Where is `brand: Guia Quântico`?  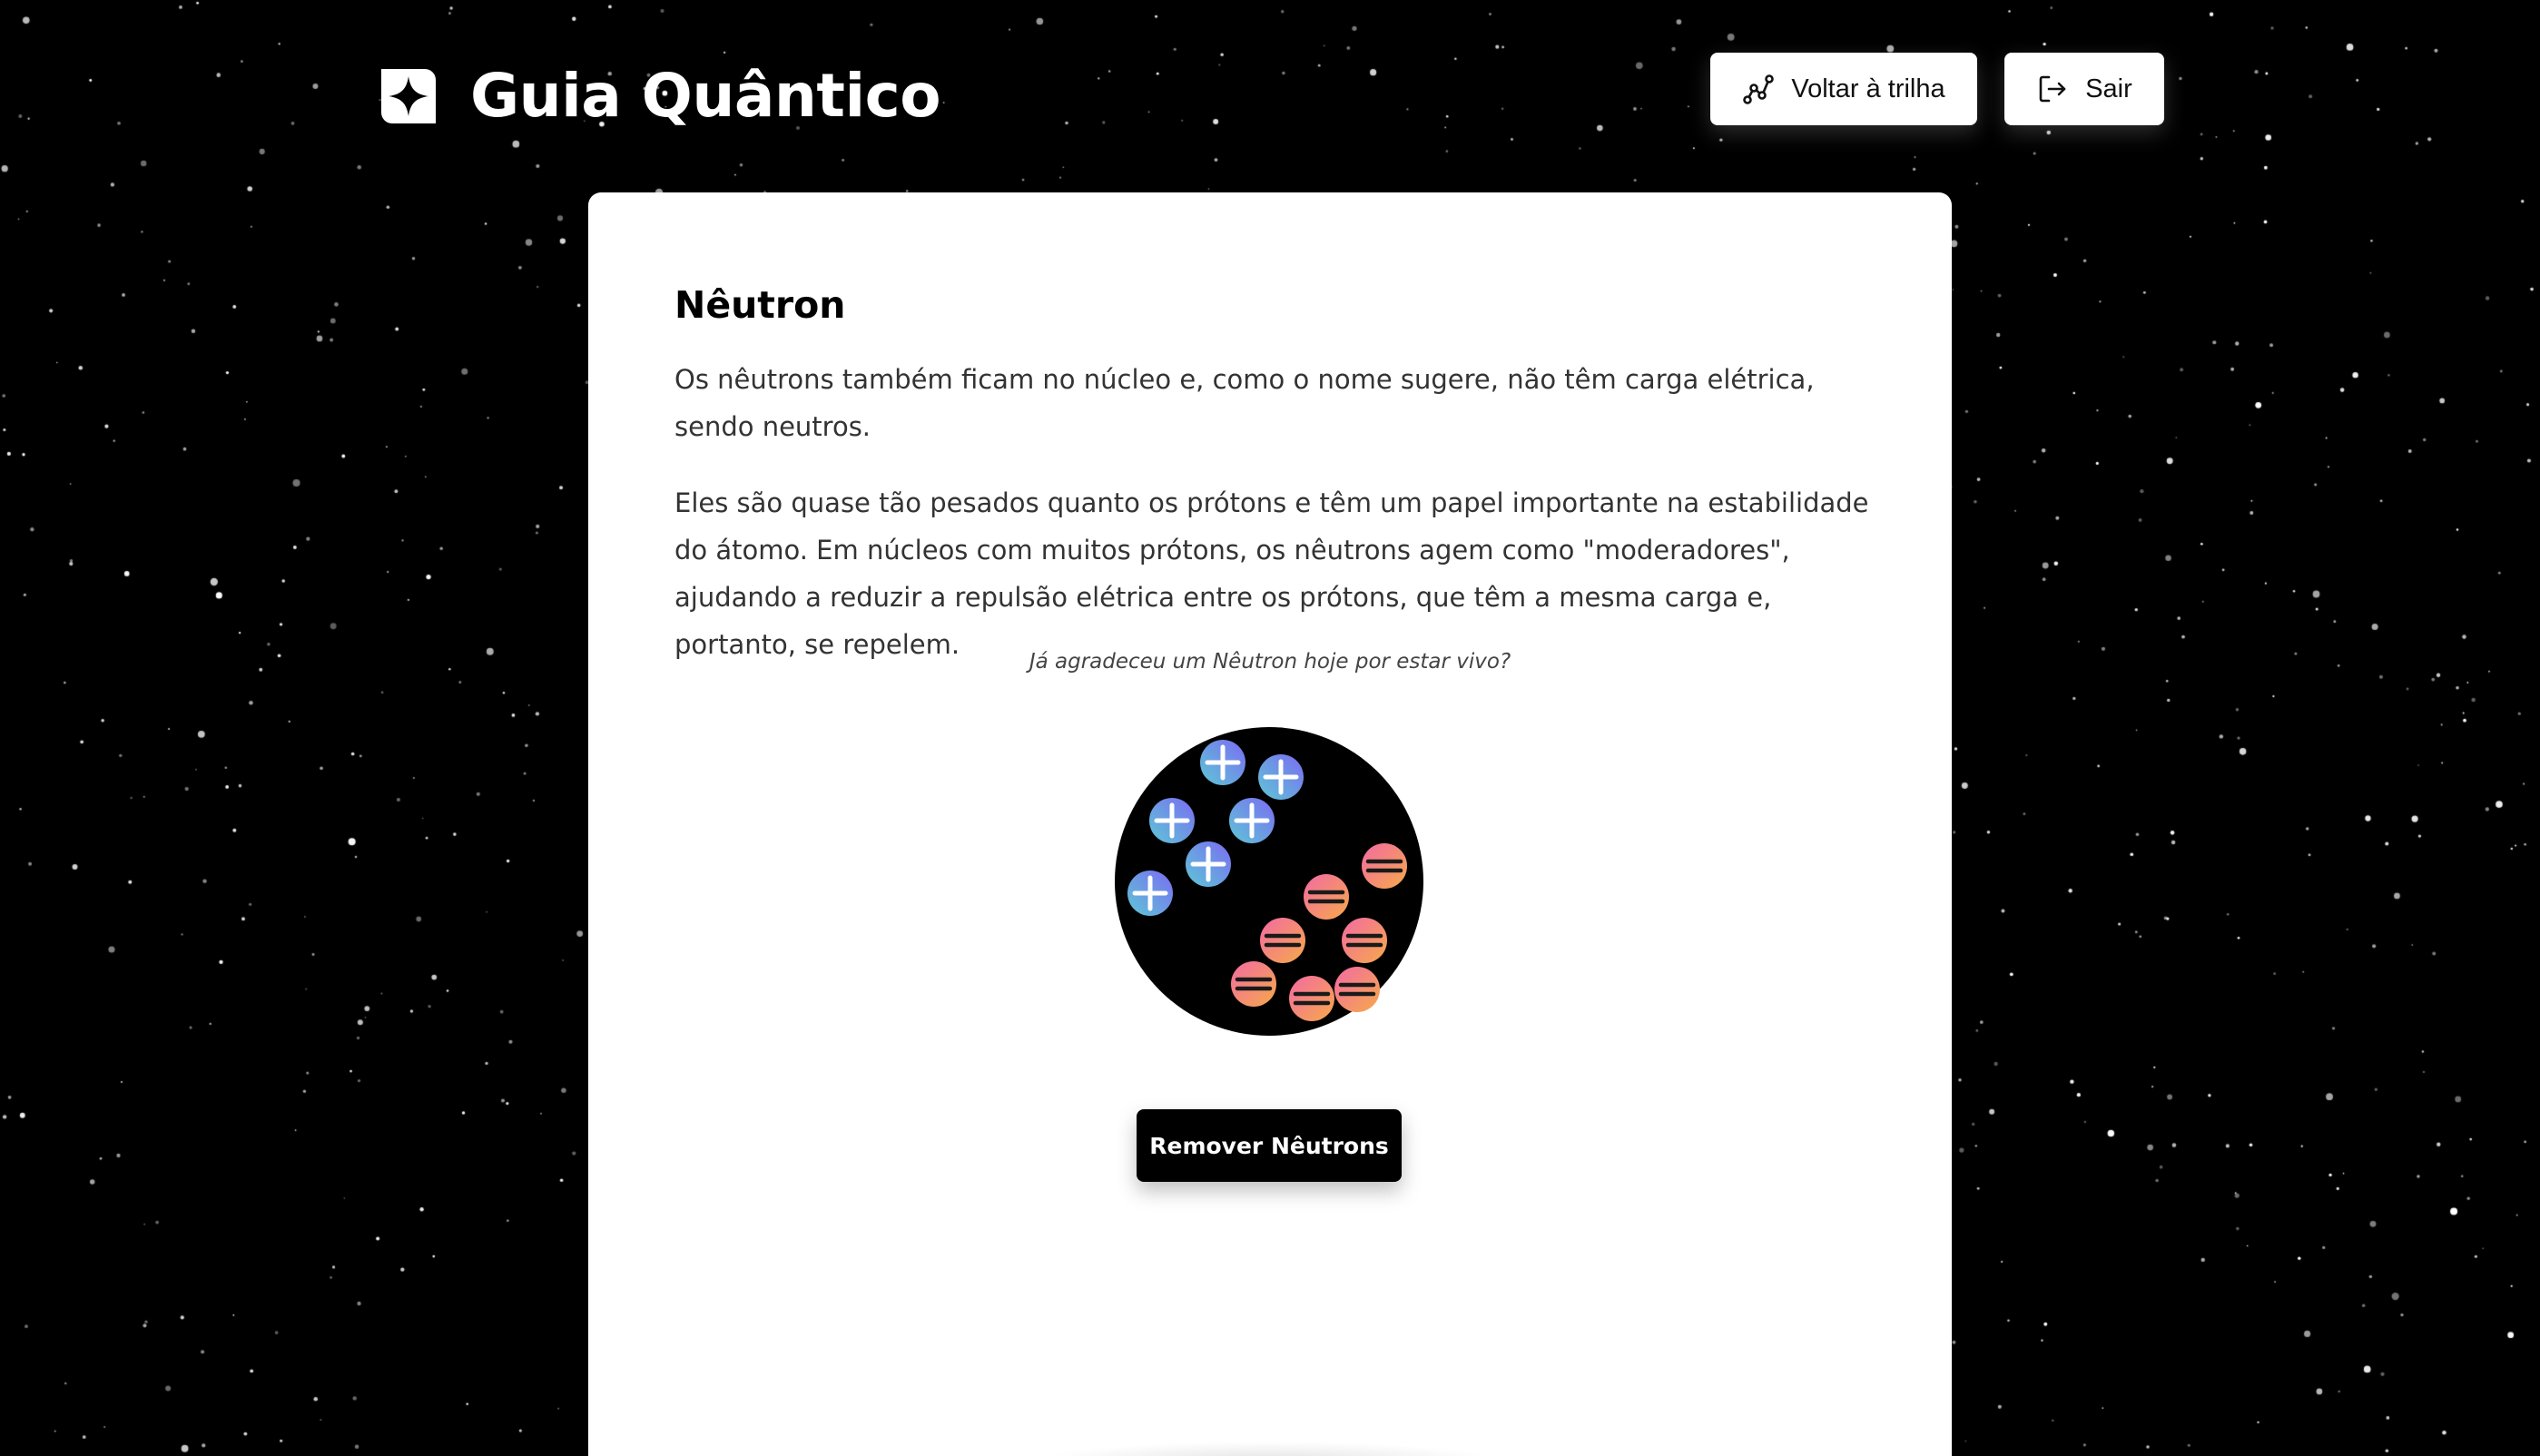
brand: Guia Quântico is located at coordinates (658, 96).